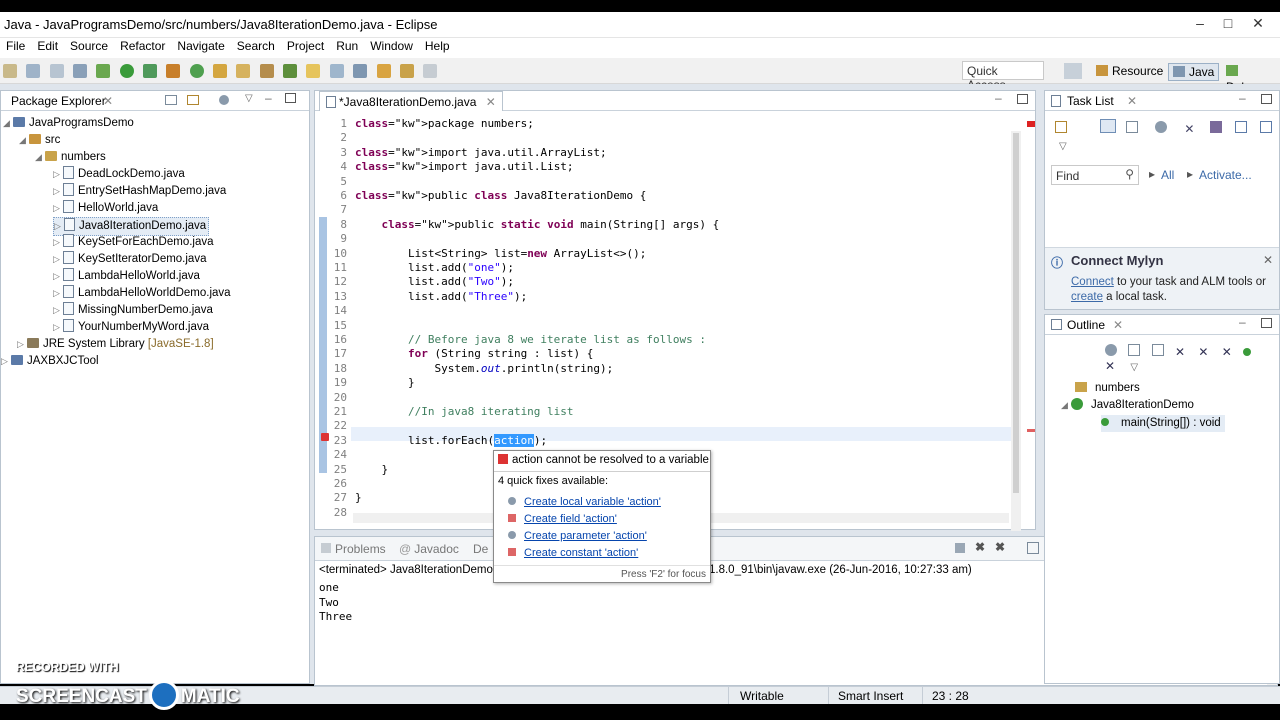 The image size is (1280, 720). What do you see at coordinates (481, 153) in the screenshot?
I see `code-line: class="kw">import java.util.ArrayList;` at bounding box center [481, 153].